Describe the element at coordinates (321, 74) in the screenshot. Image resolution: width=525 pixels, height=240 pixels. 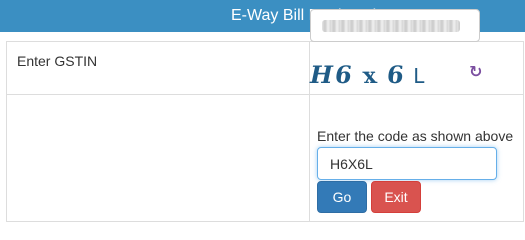
I see `captcha-char: H` at that location.